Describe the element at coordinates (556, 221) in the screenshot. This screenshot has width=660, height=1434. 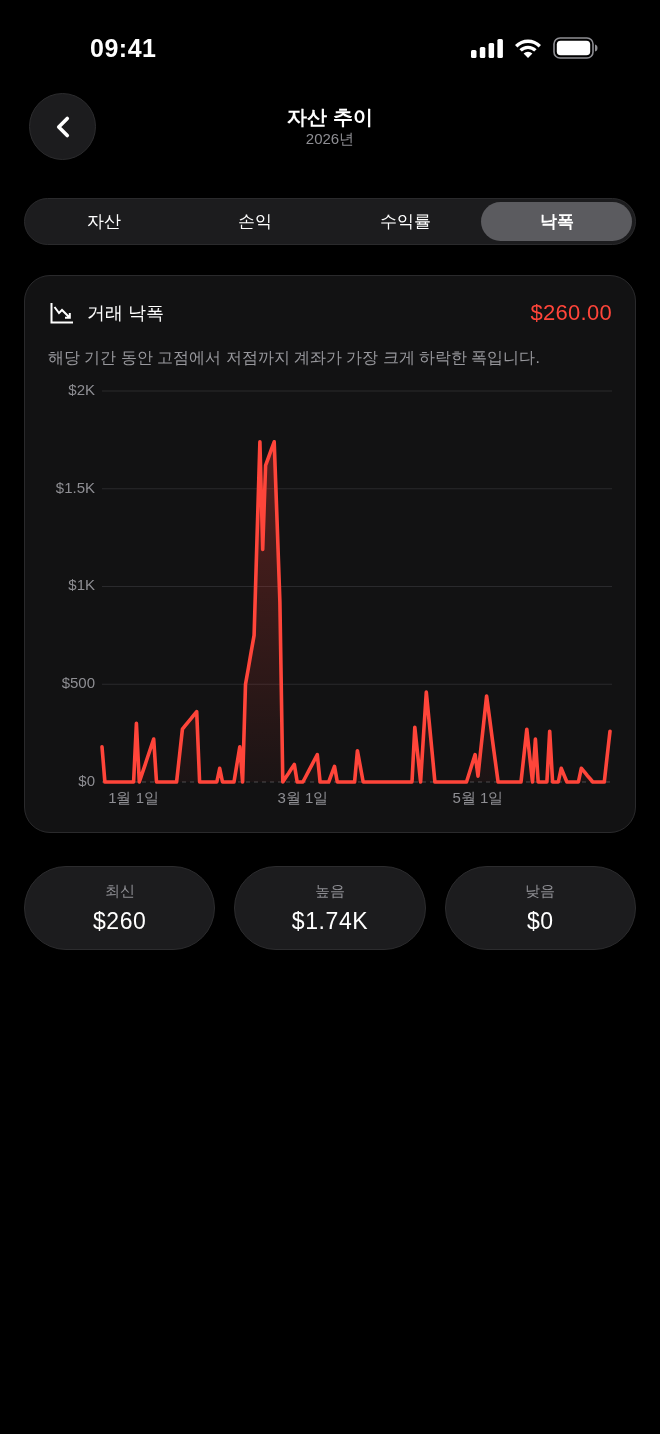
I see `tab: 낙폭` at that location.